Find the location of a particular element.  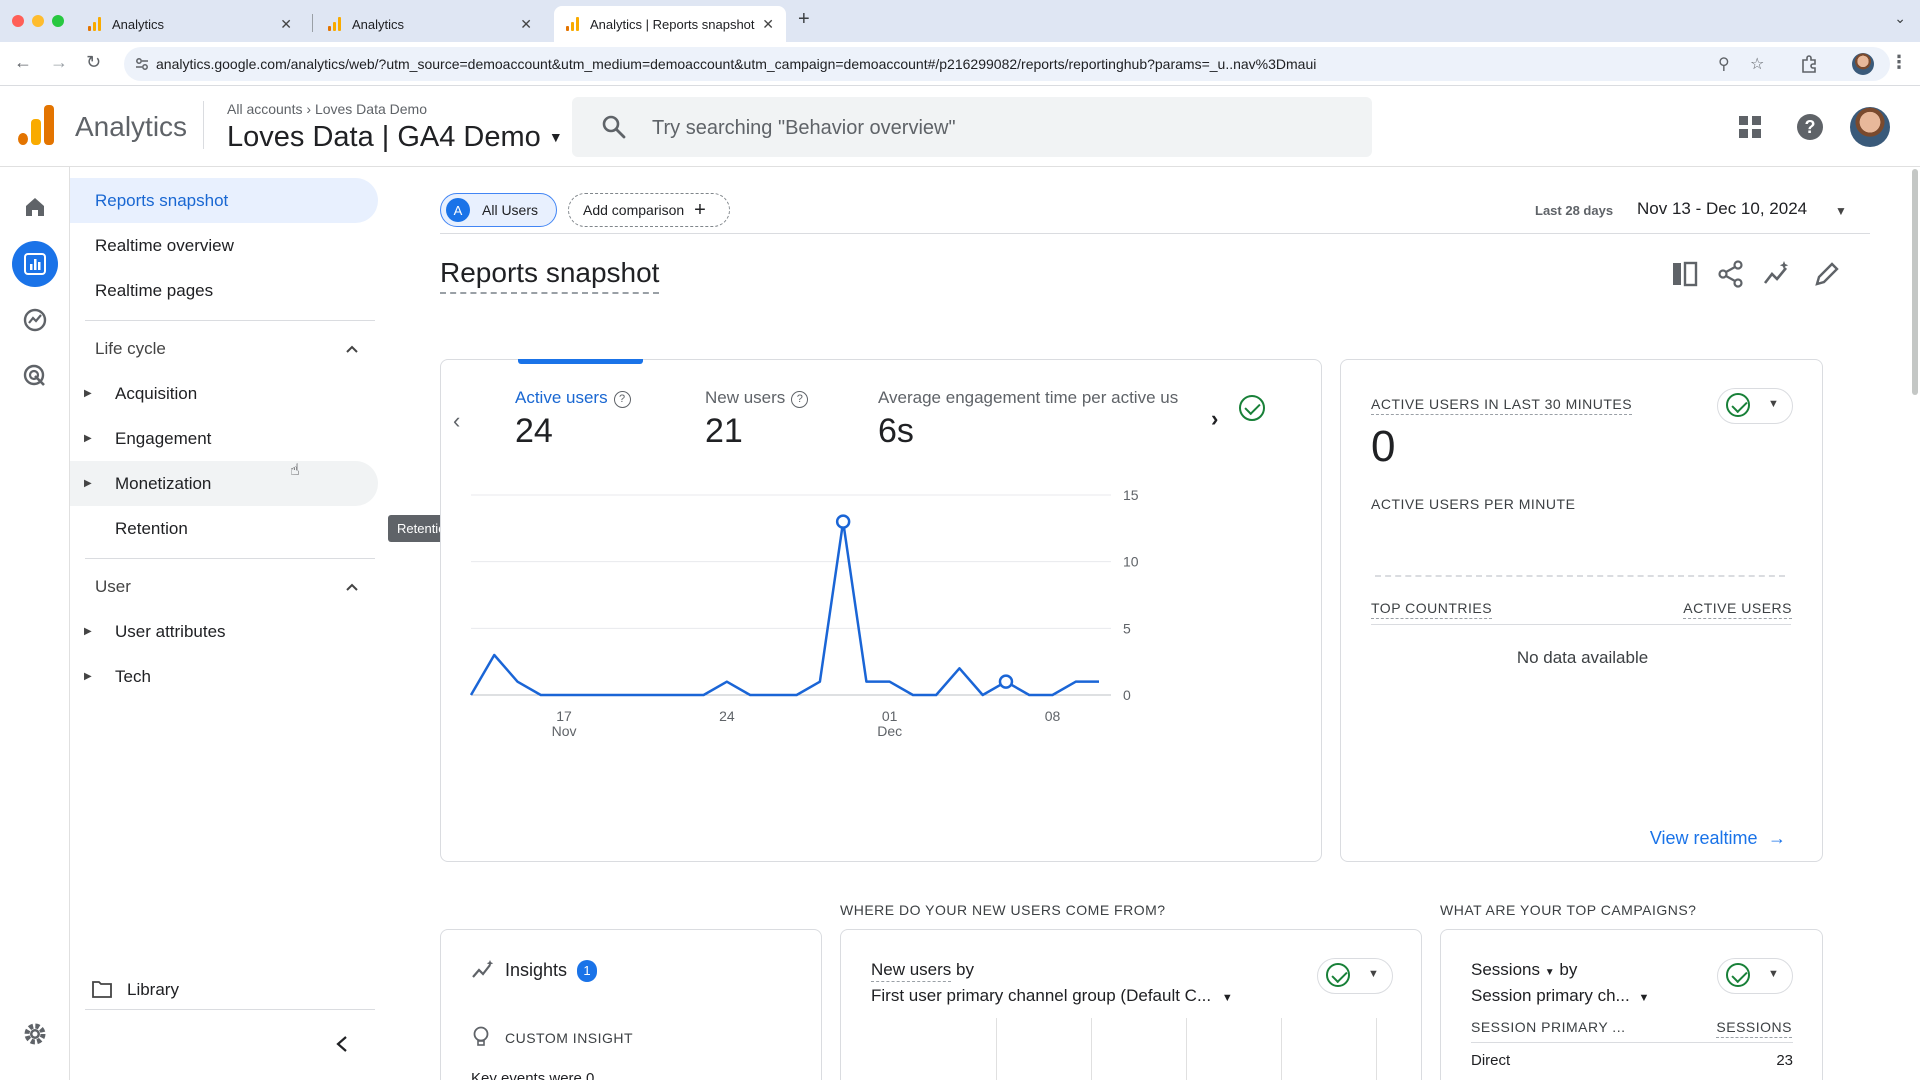

edit-pencil-icon is located at coordinates (1827, 274).